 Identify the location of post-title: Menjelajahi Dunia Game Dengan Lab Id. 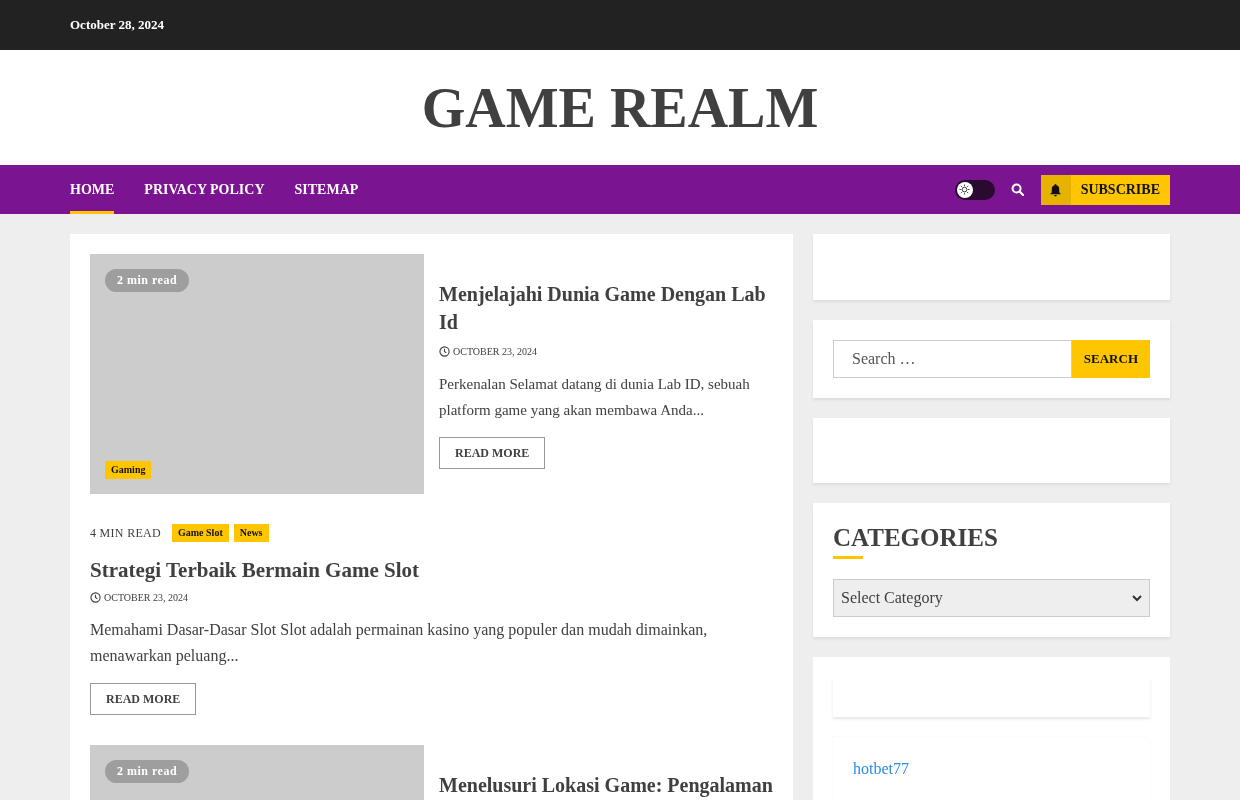
(606, 308).